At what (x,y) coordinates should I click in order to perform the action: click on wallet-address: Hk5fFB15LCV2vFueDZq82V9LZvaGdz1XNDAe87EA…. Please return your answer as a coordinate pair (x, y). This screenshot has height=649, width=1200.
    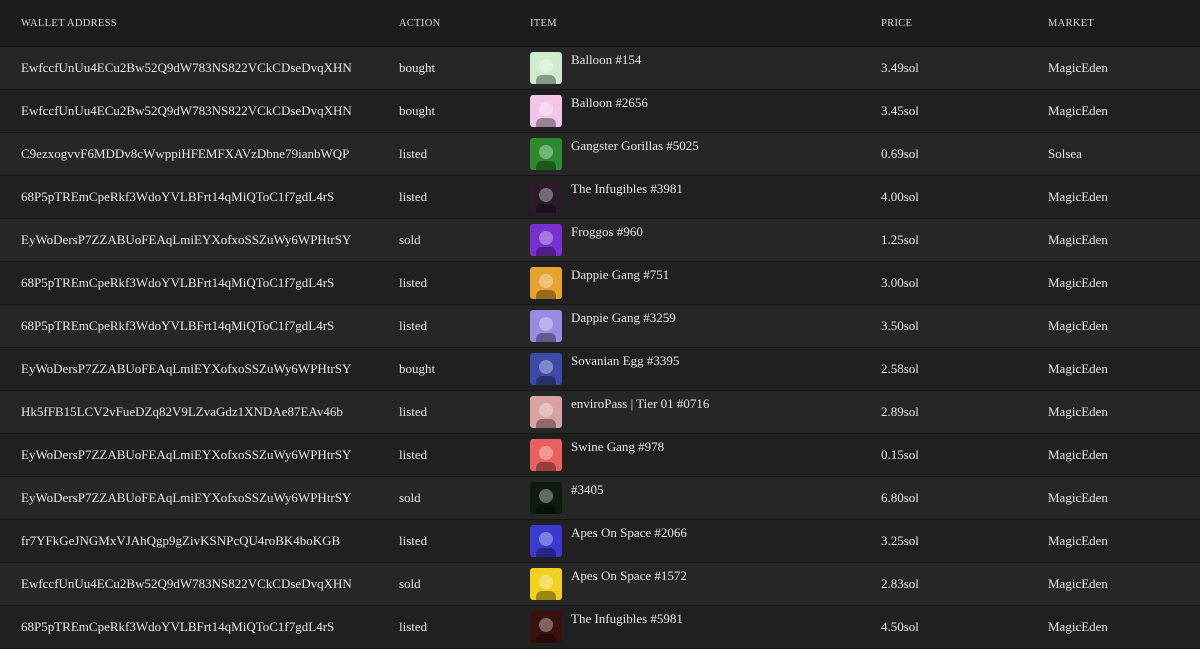
    Looking at the image, I should click on (182, 412).